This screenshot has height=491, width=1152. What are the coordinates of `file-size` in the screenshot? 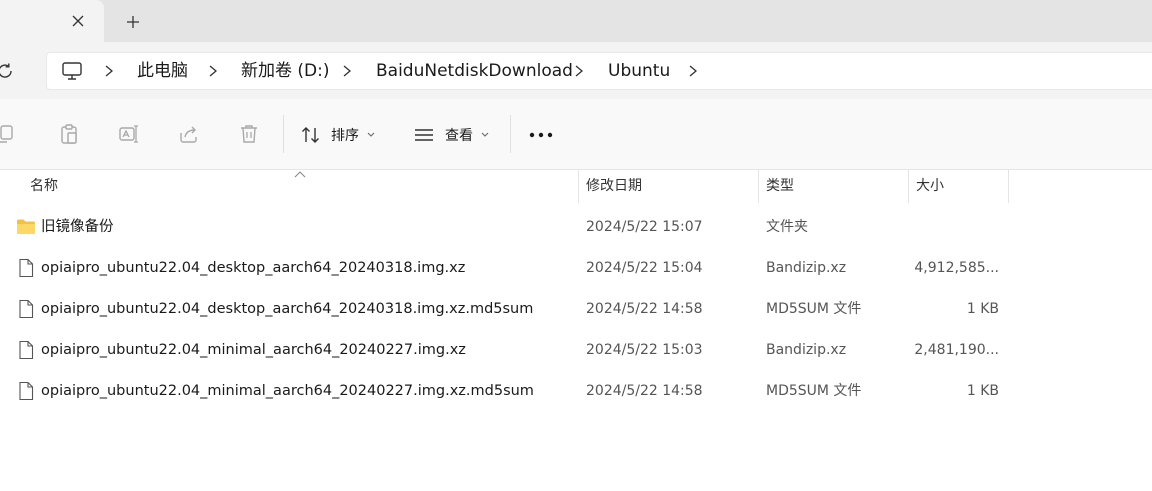 It's located at (953, 227).